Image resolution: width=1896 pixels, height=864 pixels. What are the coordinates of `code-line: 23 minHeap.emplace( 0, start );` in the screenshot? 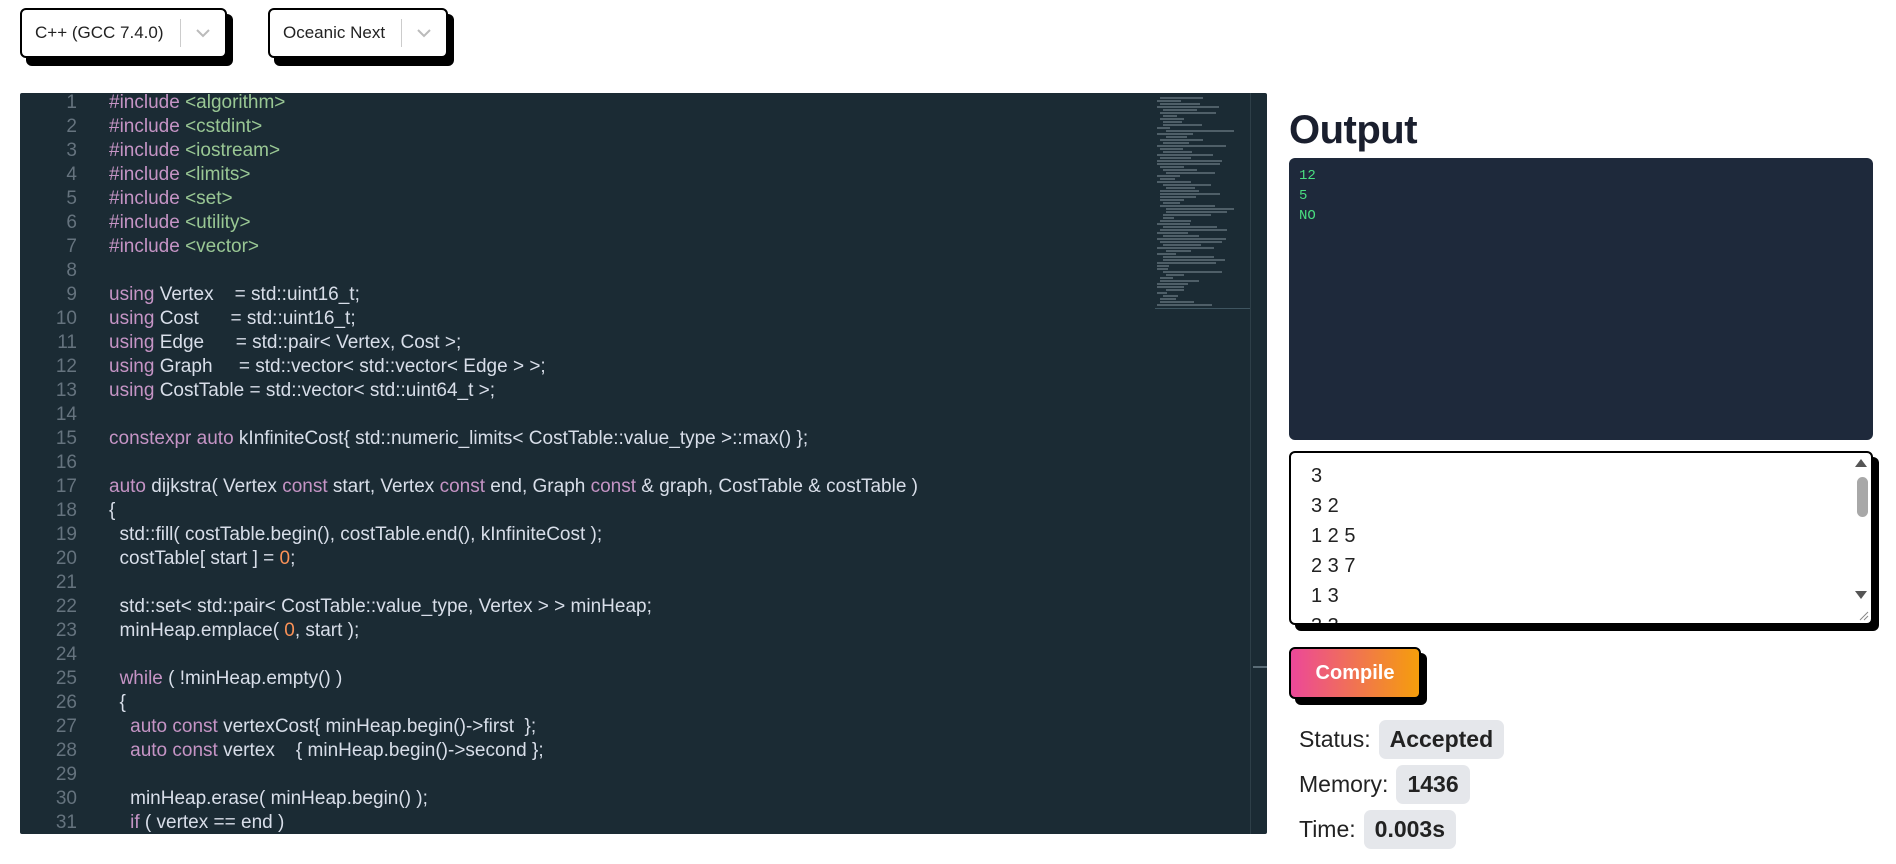 It's located at (585, 631).